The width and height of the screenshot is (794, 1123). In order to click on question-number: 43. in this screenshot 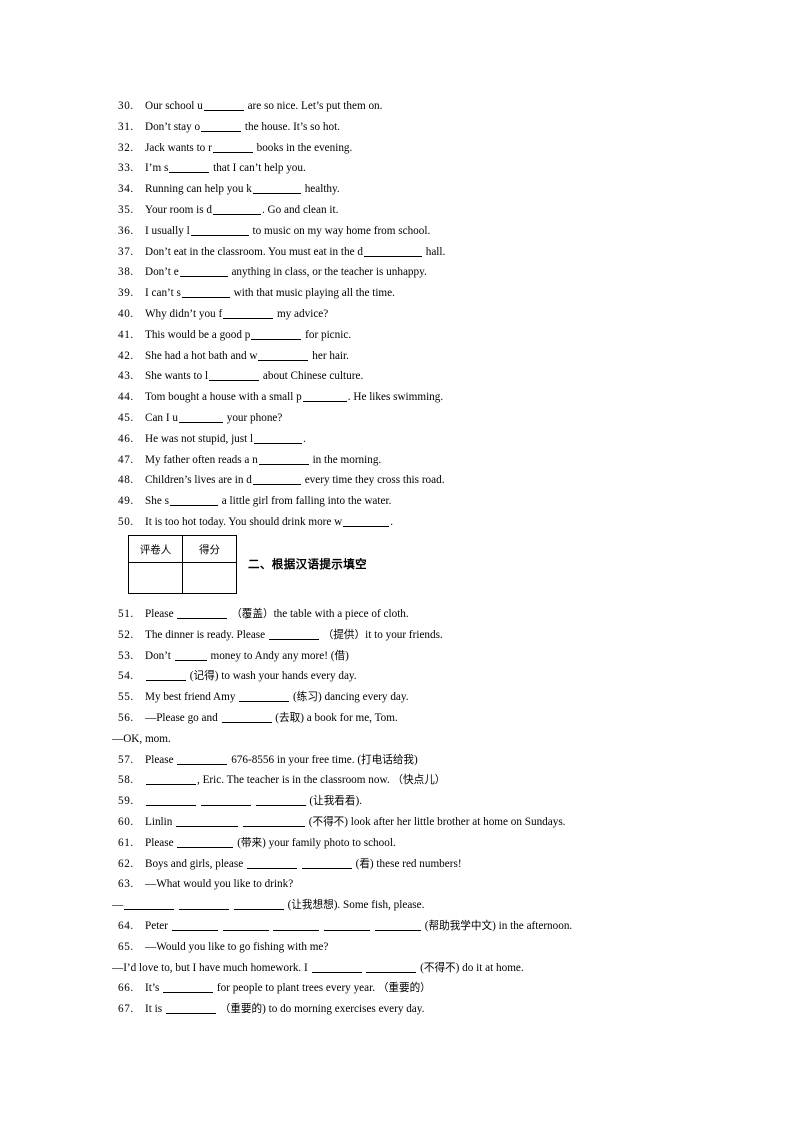, I will do `click(126, 376)`.